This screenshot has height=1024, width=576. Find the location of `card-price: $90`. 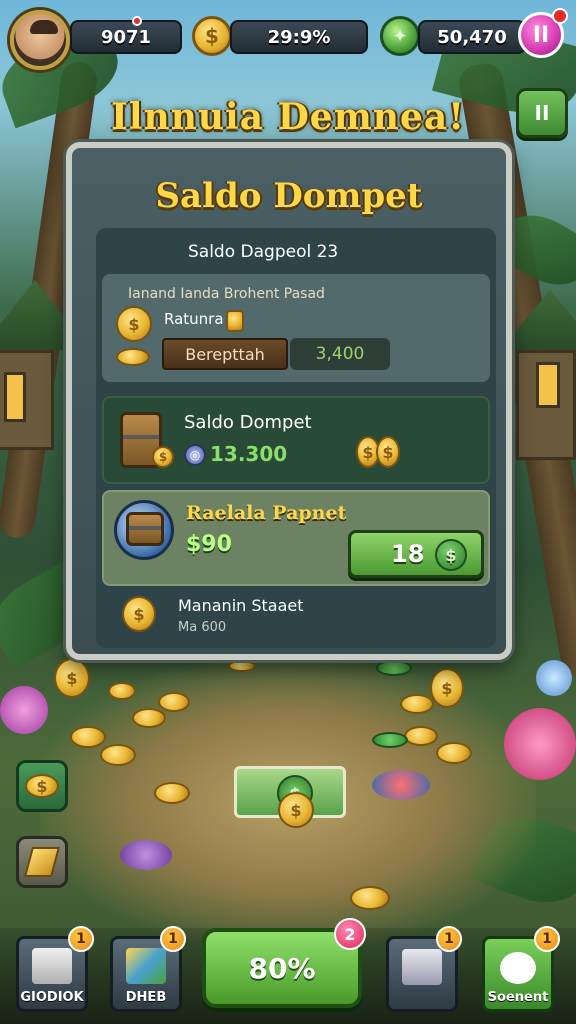

card-price: $90 is located at coordinates (209, 544).